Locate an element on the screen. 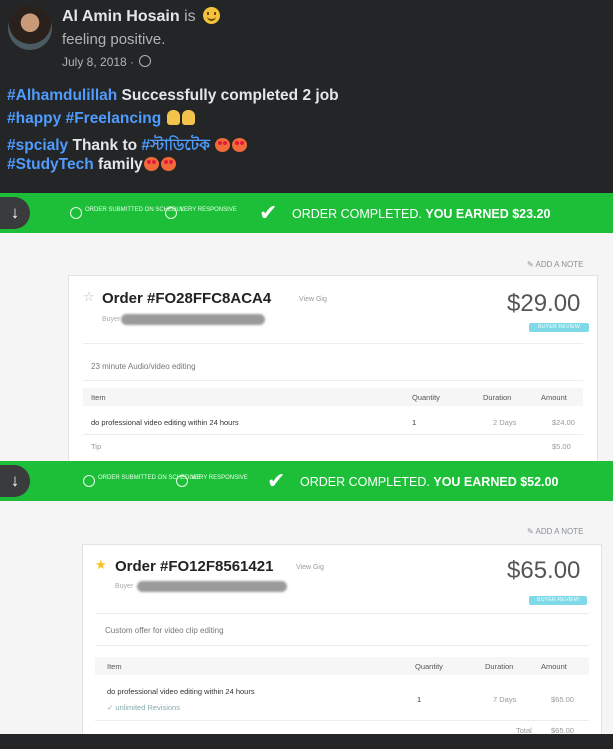  tip-amount-cell: $5.00 is located at coordinates (561, 446).